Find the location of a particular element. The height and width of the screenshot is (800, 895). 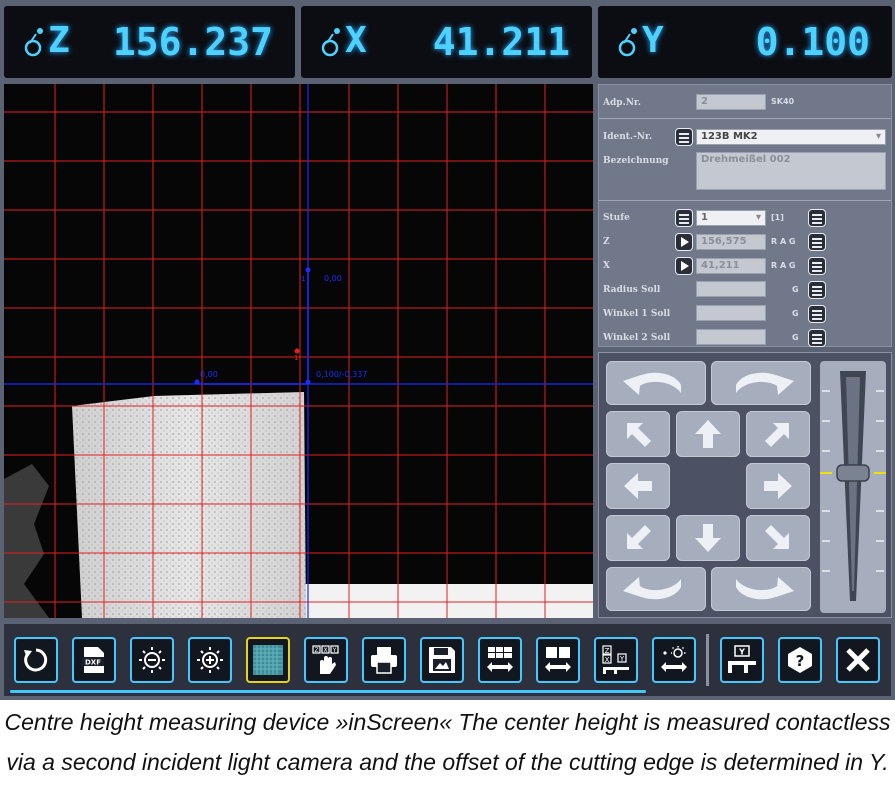

light-position-button is located at coordinates (674, 660).